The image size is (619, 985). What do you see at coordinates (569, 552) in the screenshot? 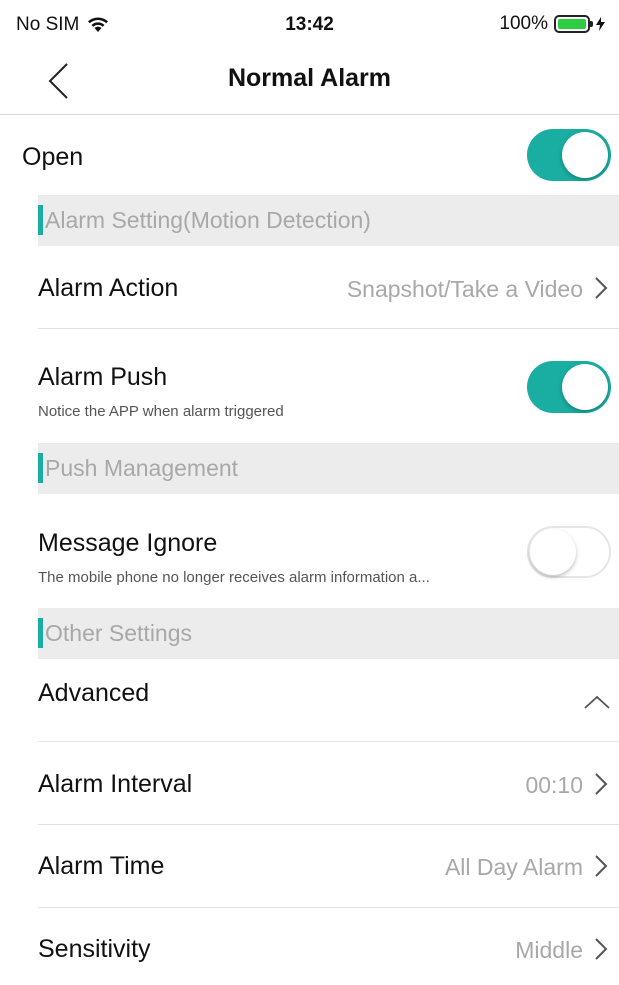
I see `message-ignore-toggle` at bounding box center [569, 552].